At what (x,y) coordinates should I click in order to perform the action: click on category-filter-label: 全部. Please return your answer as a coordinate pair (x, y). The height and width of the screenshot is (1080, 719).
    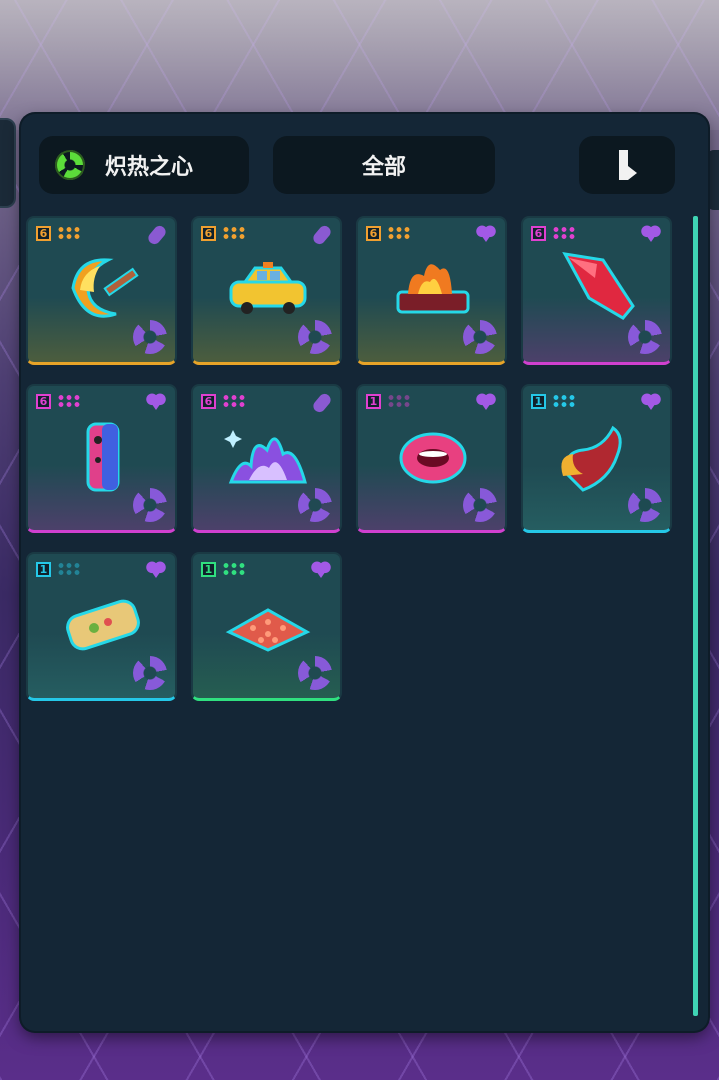
    Looking at the image, I should click on (383, 167).